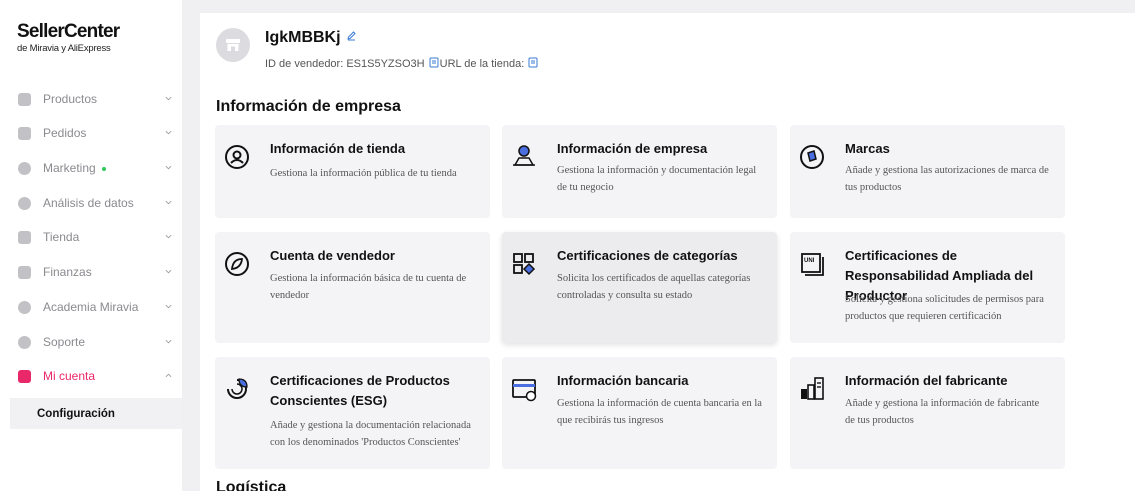  What do you see at coordinates (812, 388) in the screenshot?
I see `manufacturer-icon` at bounding box center [812, 388].